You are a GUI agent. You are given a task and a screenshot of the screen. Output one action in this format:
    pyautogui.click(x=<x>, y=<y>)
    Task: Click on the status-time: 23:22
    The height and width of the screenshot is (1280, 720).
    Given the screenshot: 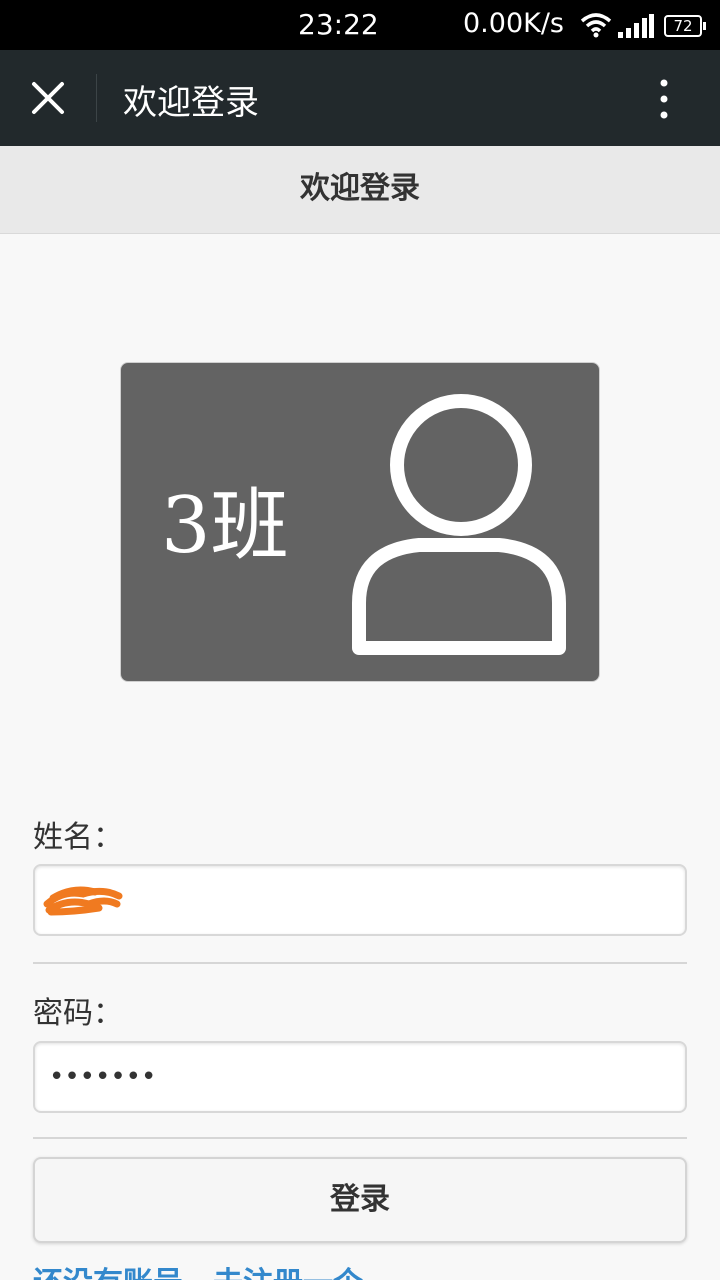 What is the action you would take?
    pyautogui.click(x=338, y=24)
    